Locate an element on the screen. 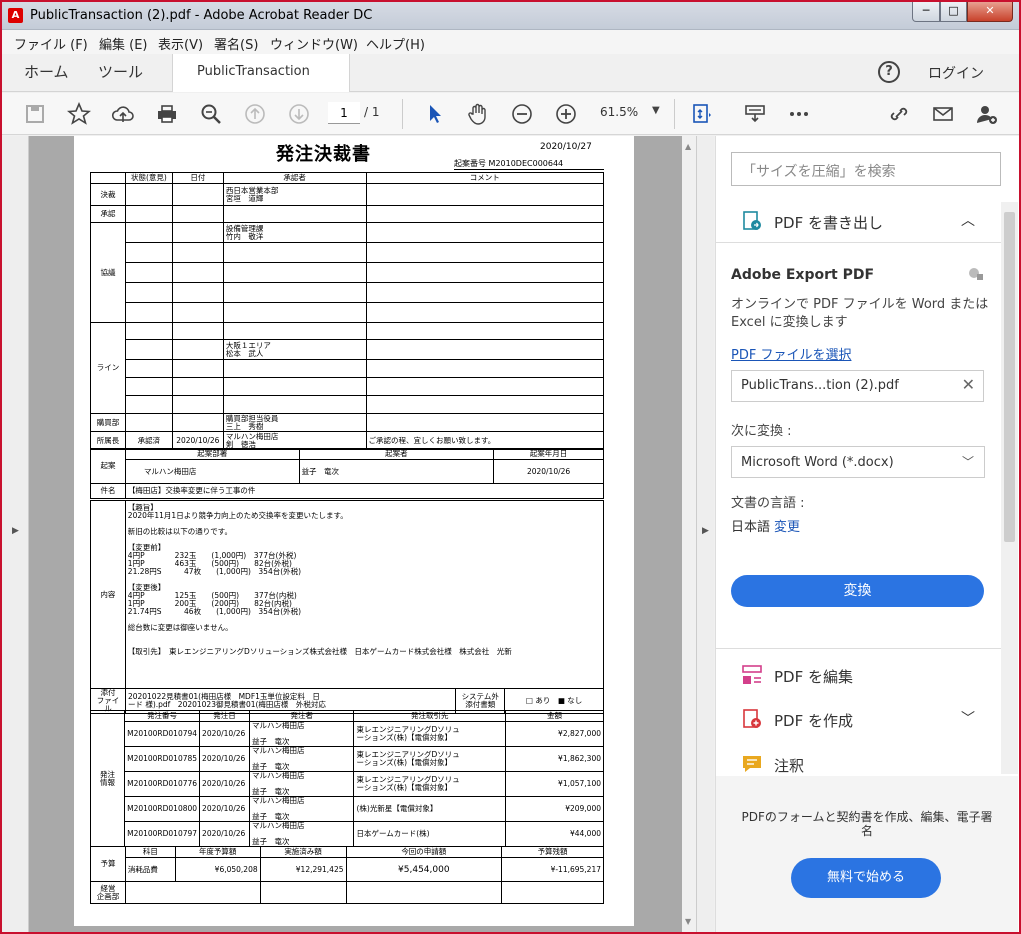 The image size is (1021, 934). scroll-down-icon: ▼ is located at coordinates (688, 921).